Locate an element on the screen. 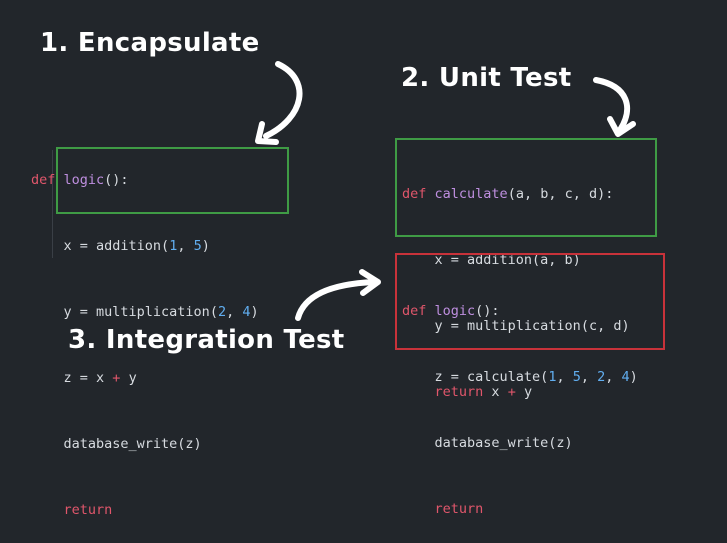  code-line-y: y = multiplication(2, 4) is located at coordinates (145, 312).